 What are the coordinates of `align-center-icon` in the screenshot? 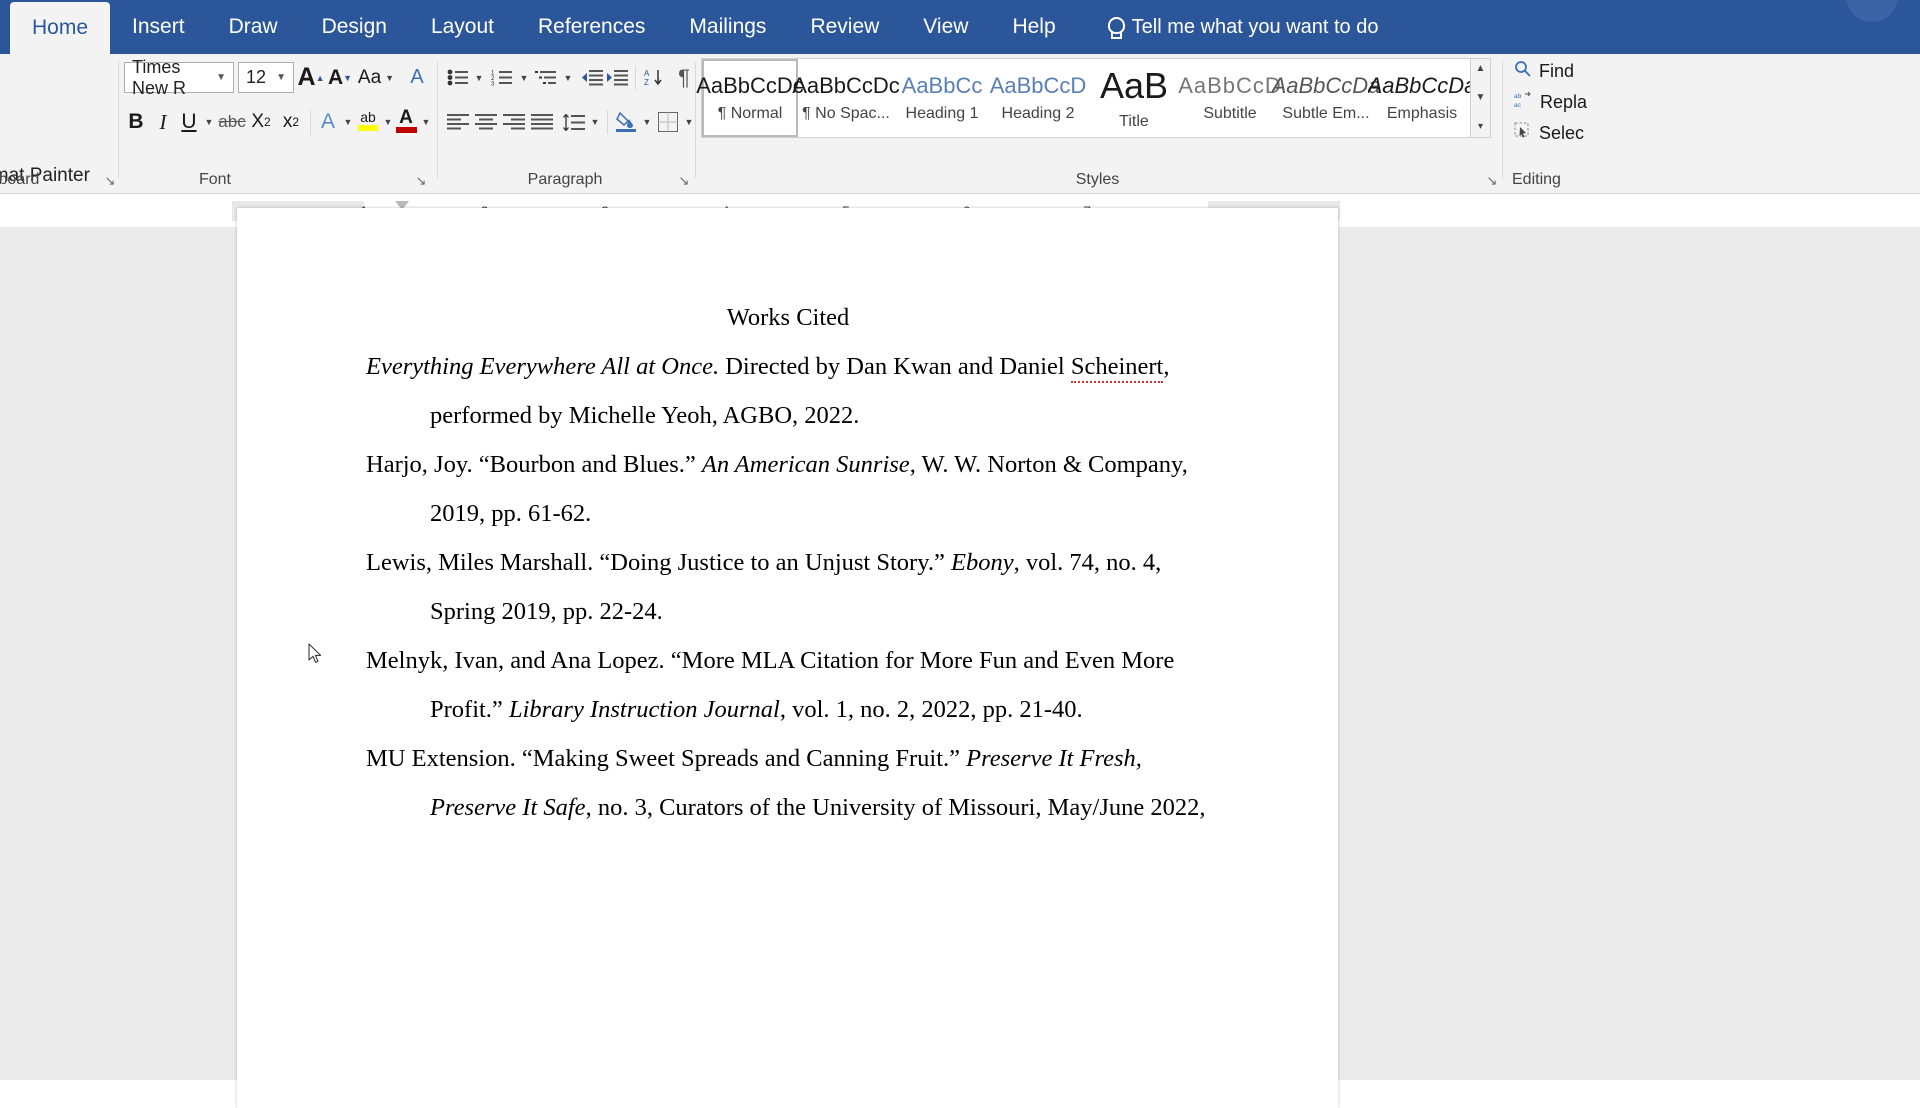 It's located at (486, 122).